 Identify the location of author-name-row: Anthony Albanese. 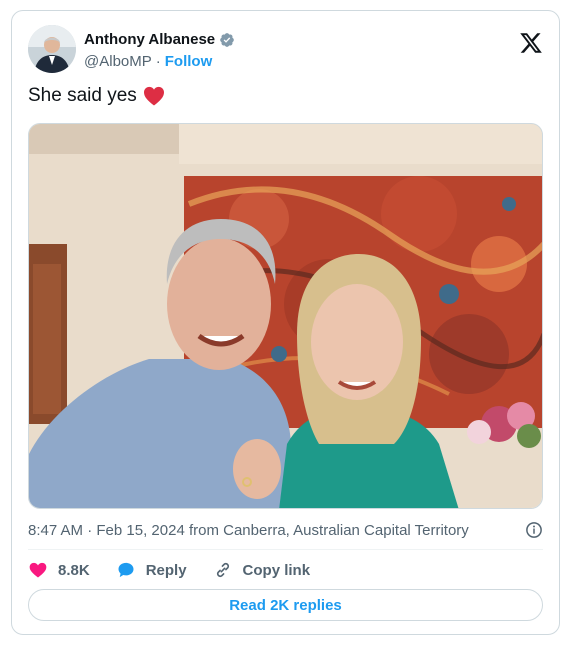
(159, 39).